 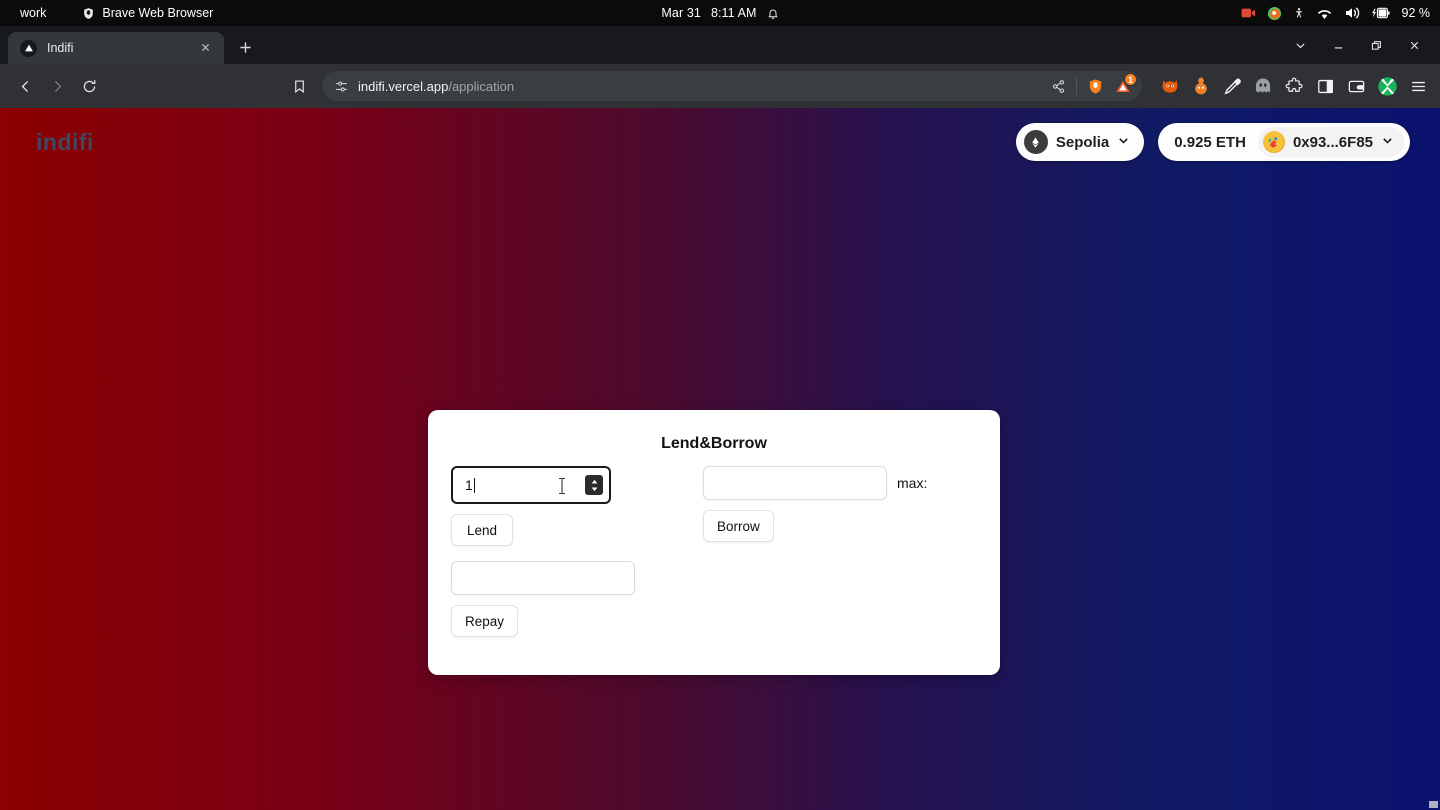 I want to click on active-app-label: Brave Web Browser, so click(x=158, y=13).